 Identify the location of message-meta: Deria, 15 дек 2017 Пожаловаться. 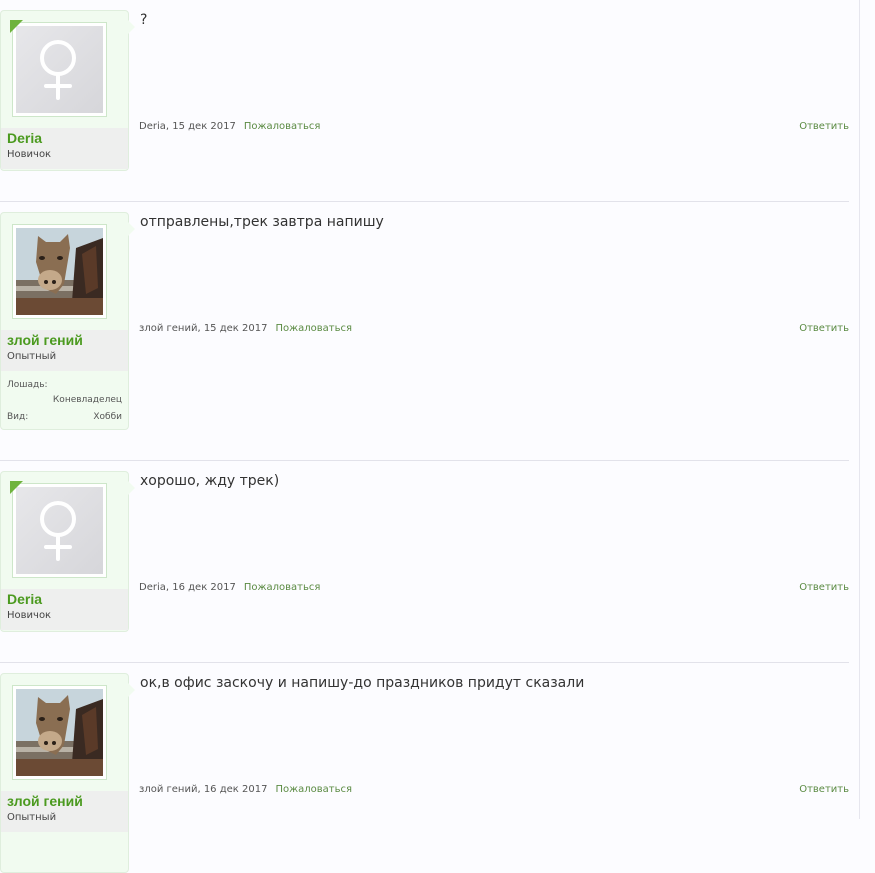
(230, 126).